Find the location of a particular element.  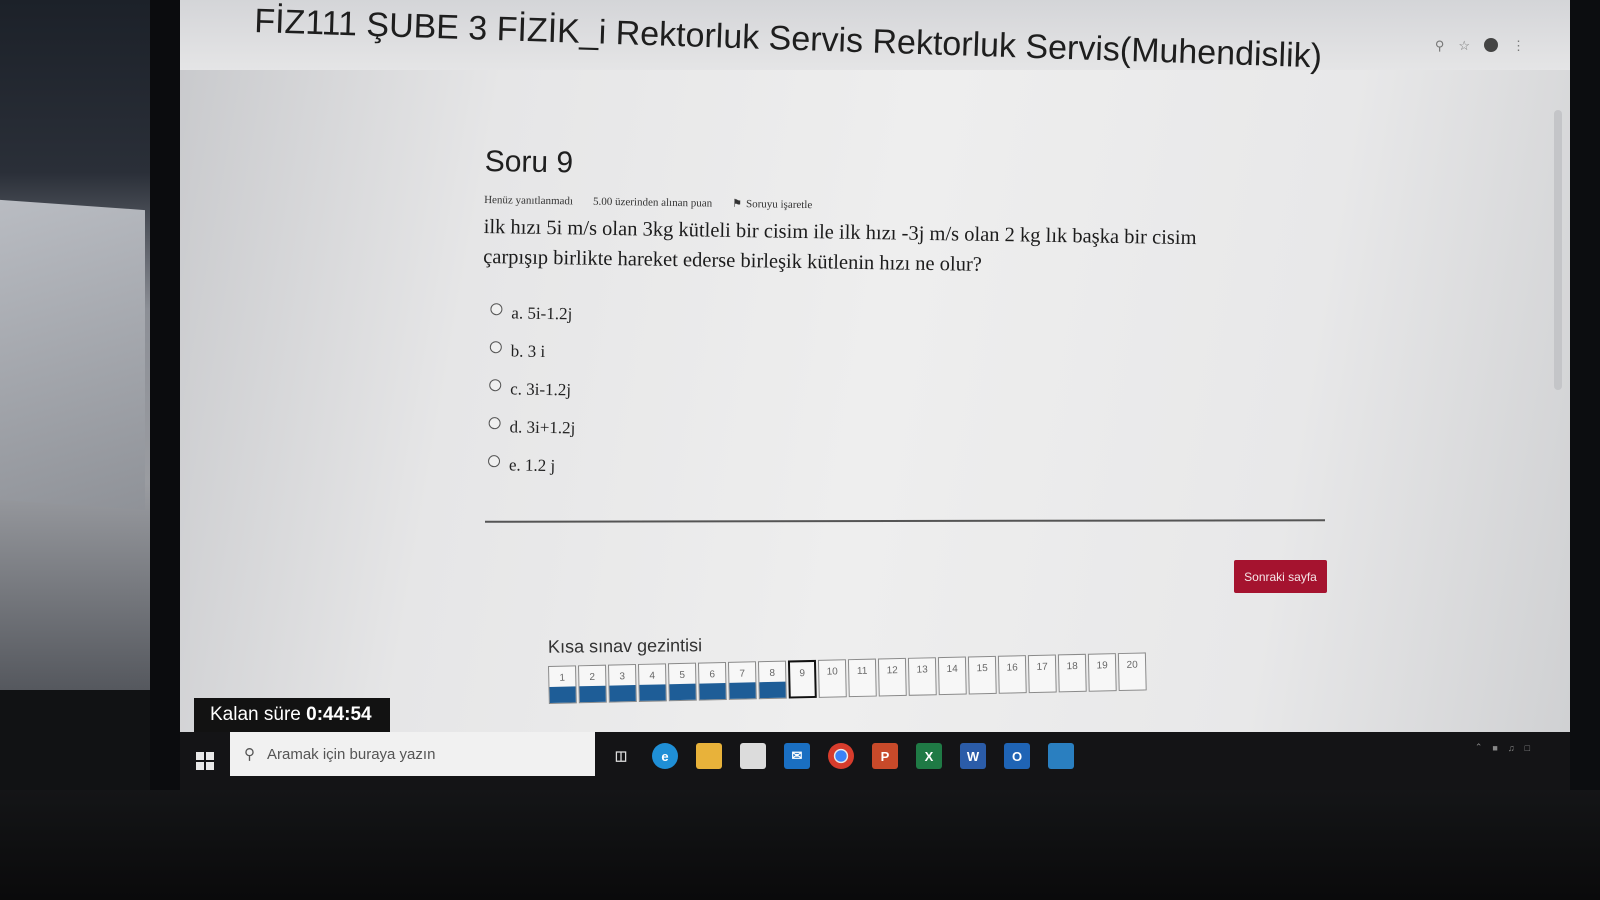

quiz-nav-item-8: 8 is located at coordinates (772, 680).